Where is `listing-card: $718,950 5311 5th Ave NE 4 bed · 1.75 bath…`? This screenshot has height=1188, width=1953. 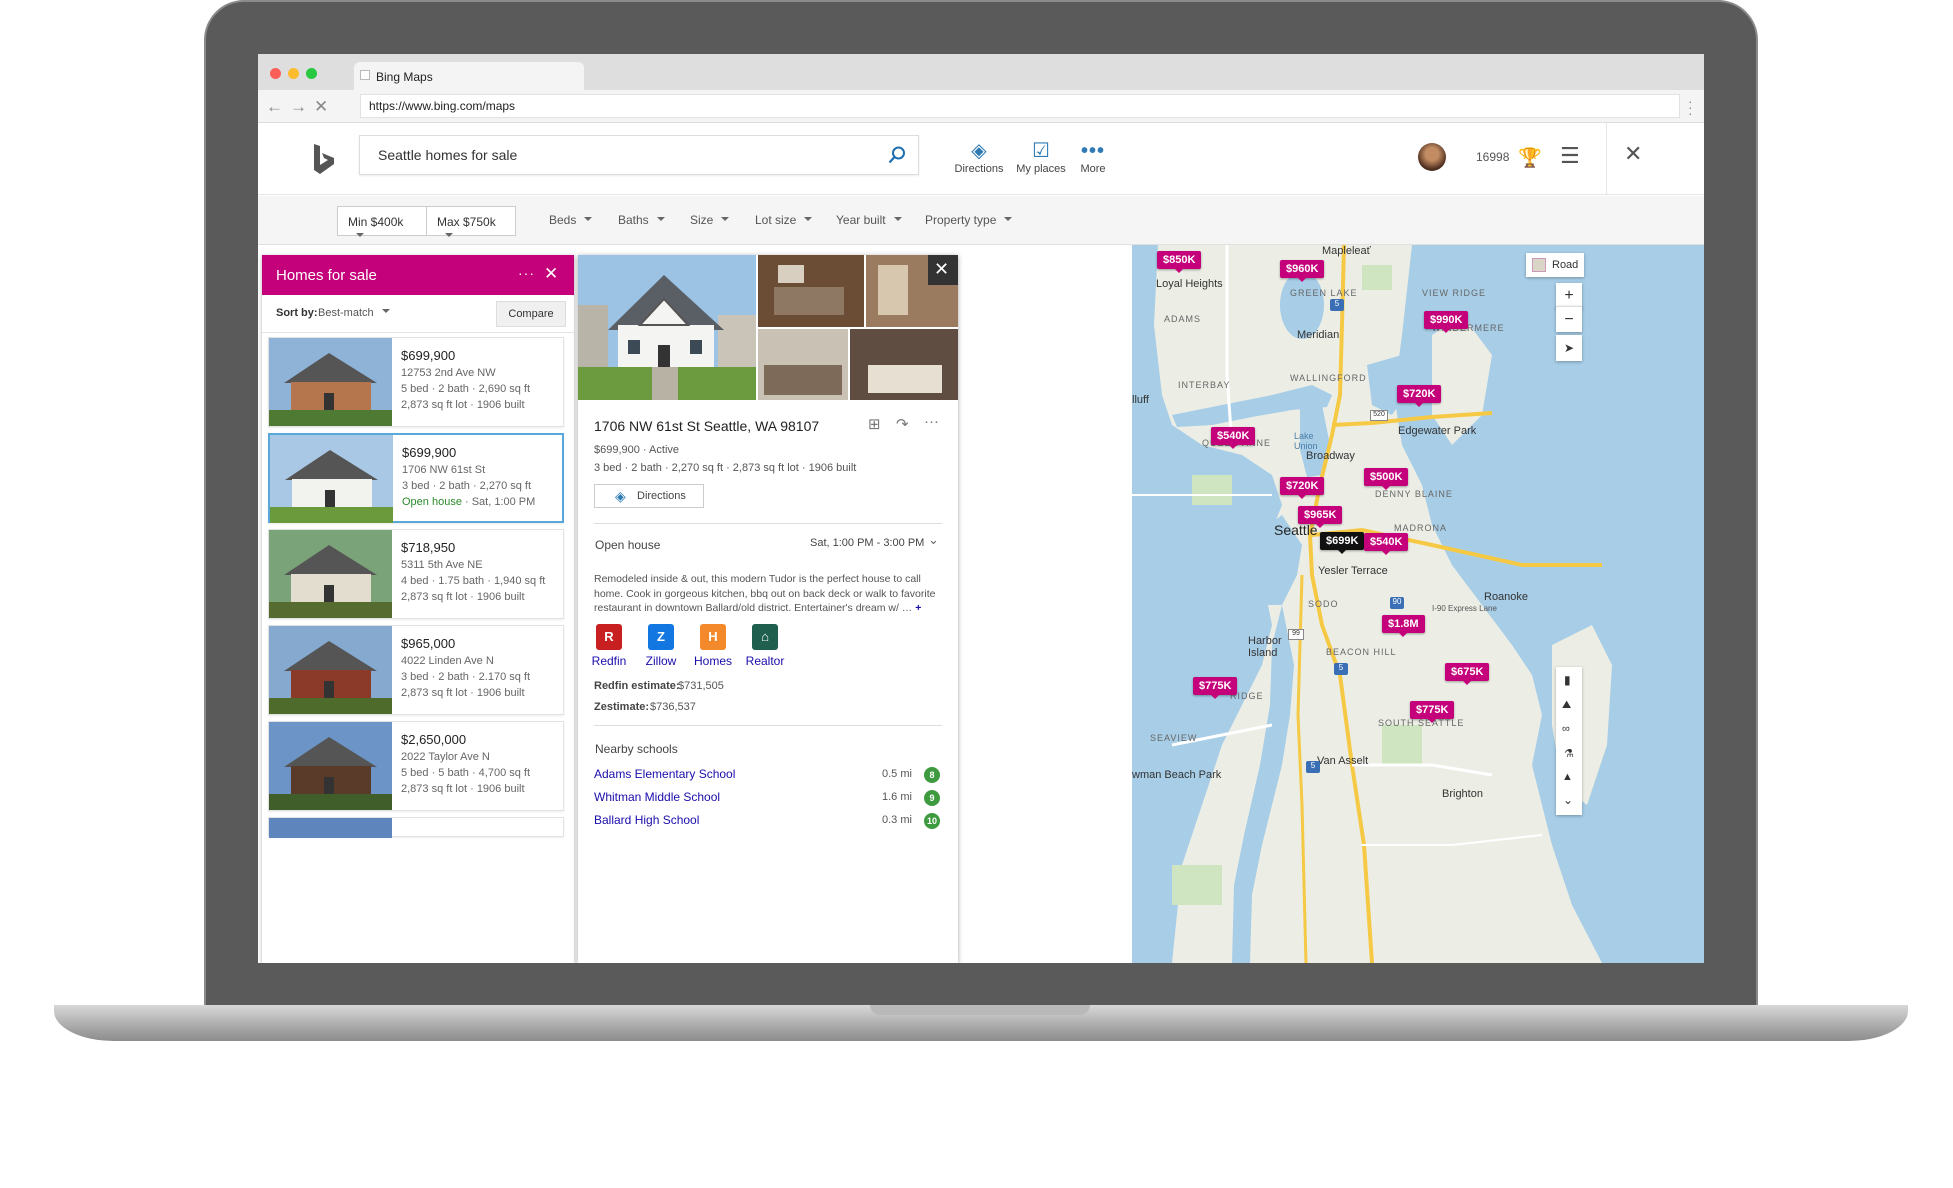
listing-card: $718,950 5311 5th Ave NE 4 bed · 1.75 bath… is located at coordinates (416, 574).